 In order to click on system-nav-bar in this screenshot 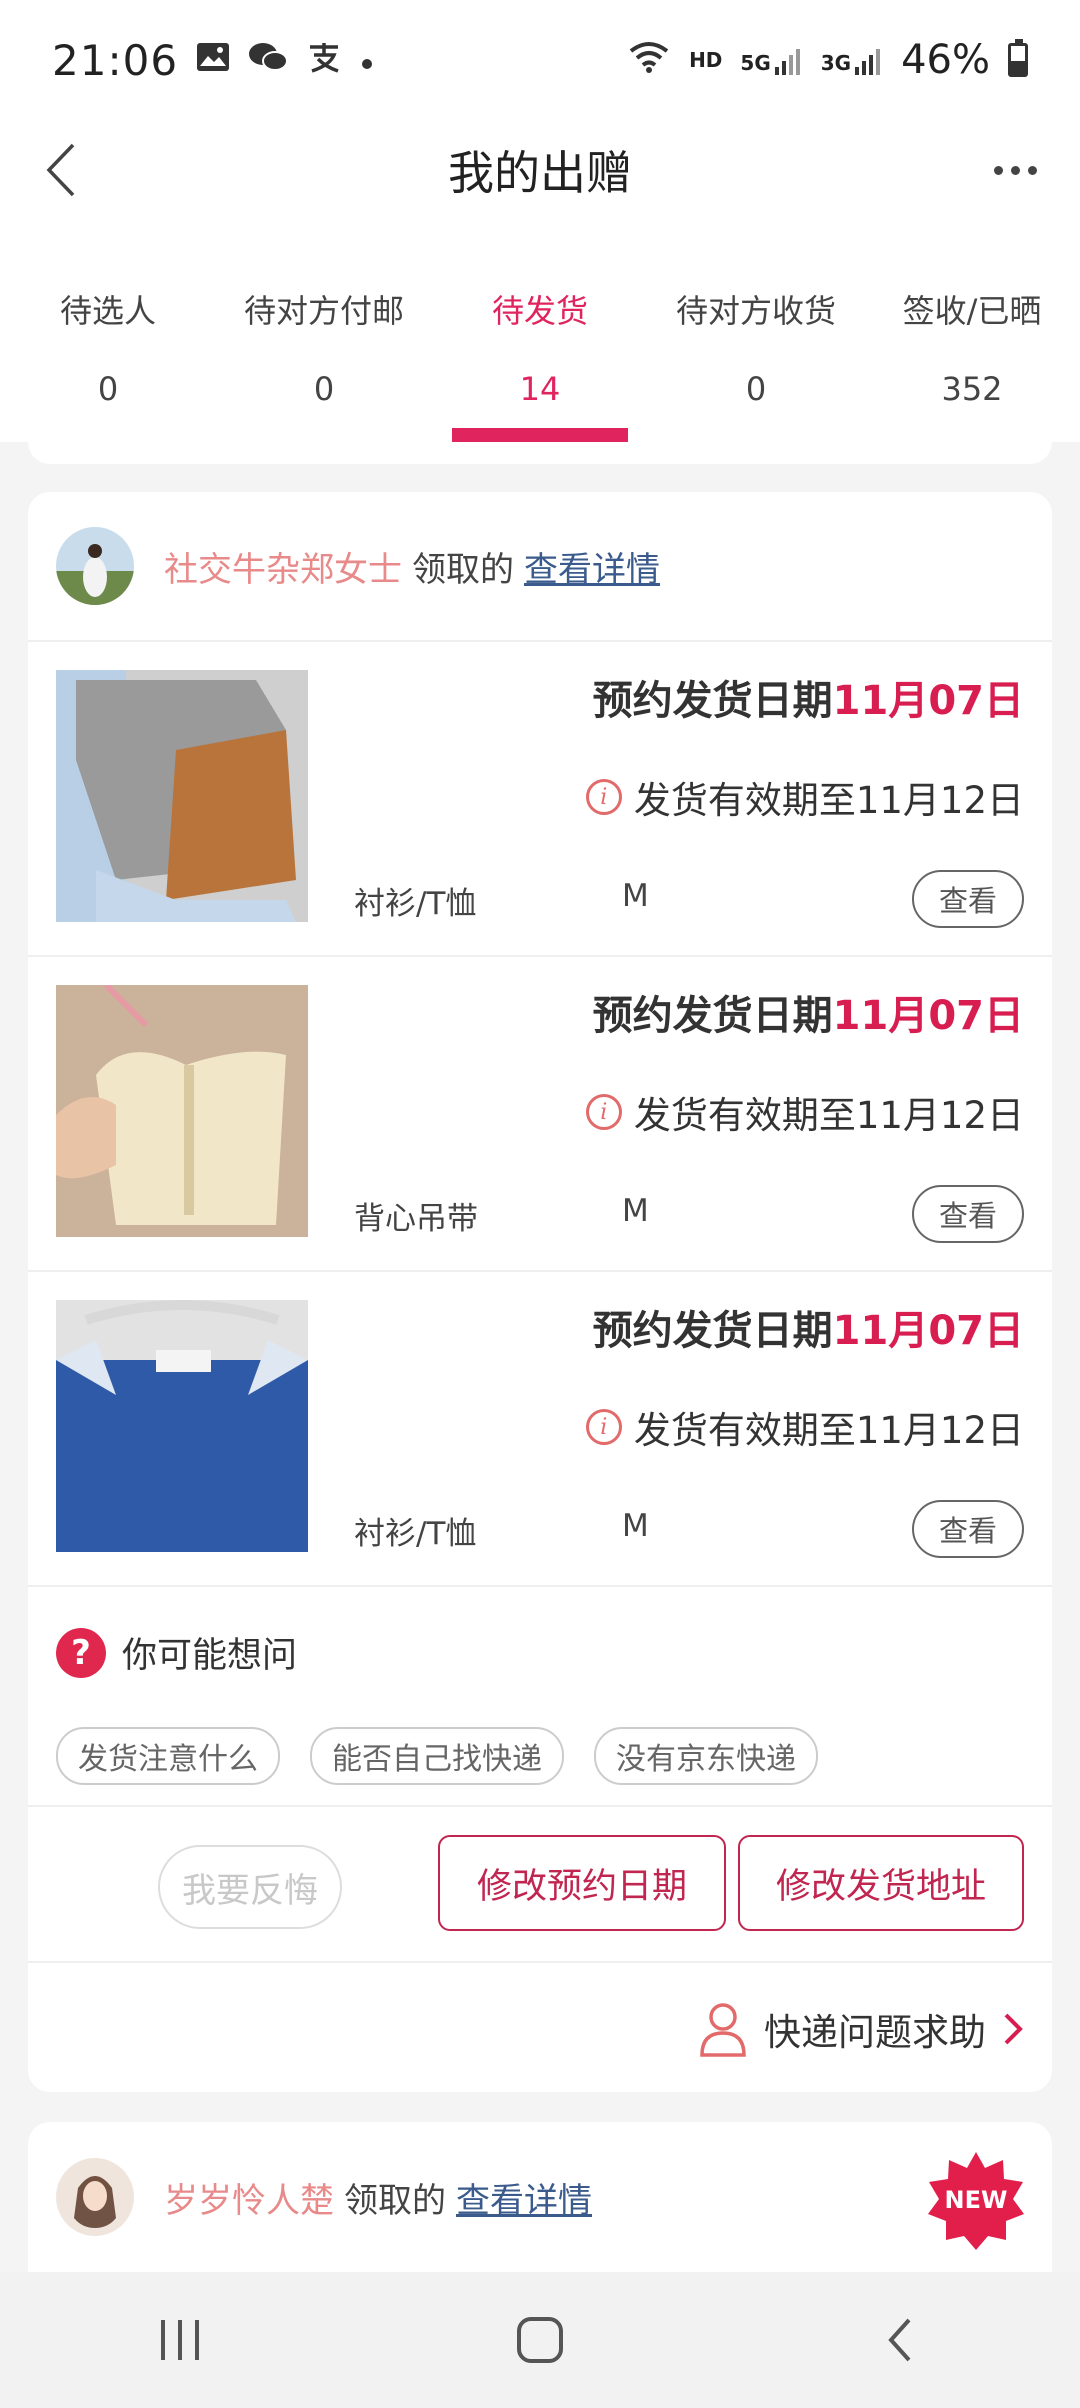, I will do `click(540, 2340)`.